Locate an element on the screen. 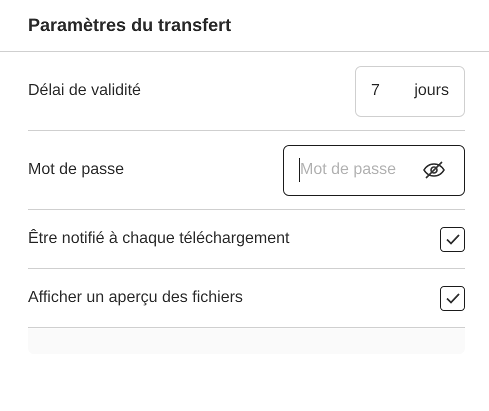  days-unit: jours is located at coordinates (431, 91).